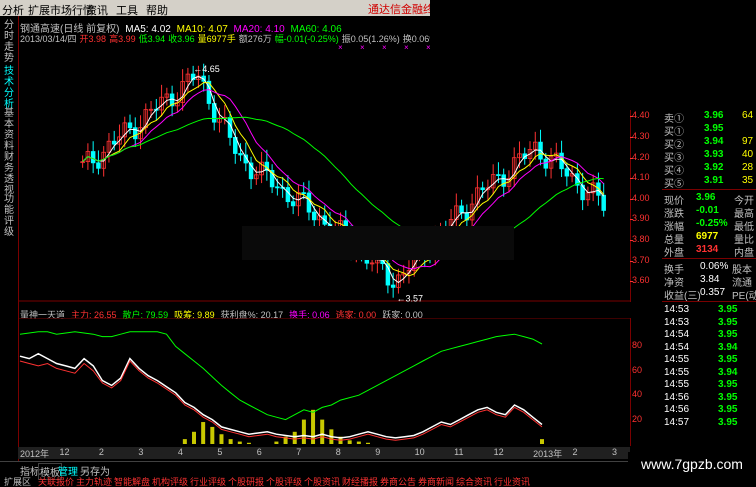 This screenshot has height=487, width=756. I want to click on tick-row: 14:55 3.95, so click(709, 385).